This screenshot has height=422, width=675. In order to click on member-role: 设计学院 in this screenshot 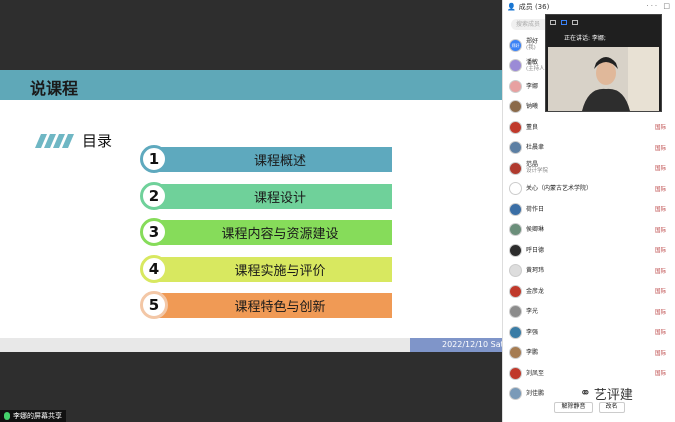, I will do `click(537, 171)`.